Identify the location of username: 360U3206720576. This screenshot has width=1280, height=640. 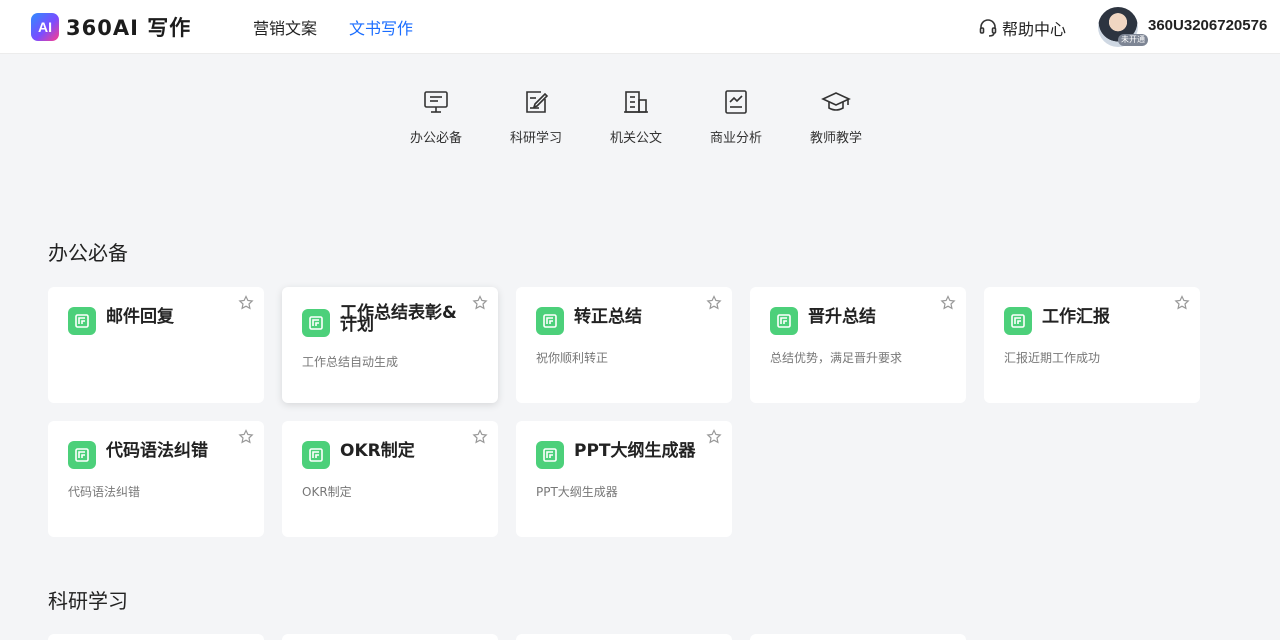
(1207, 25).